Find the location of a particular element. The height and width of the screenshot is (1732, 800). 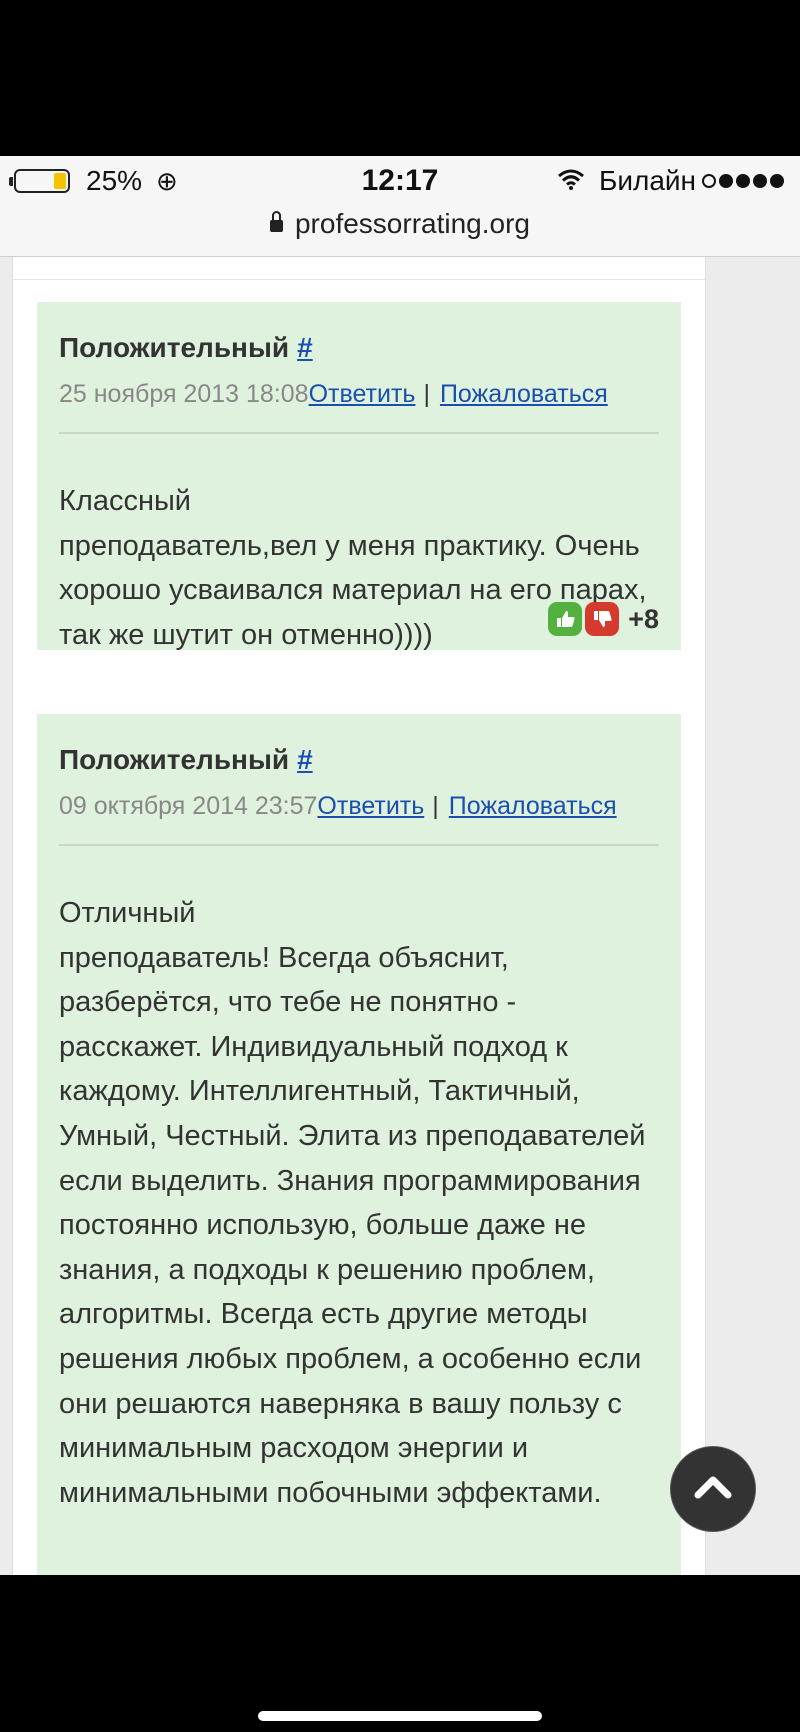

wifi-icon is located at coordinates (571, 181).